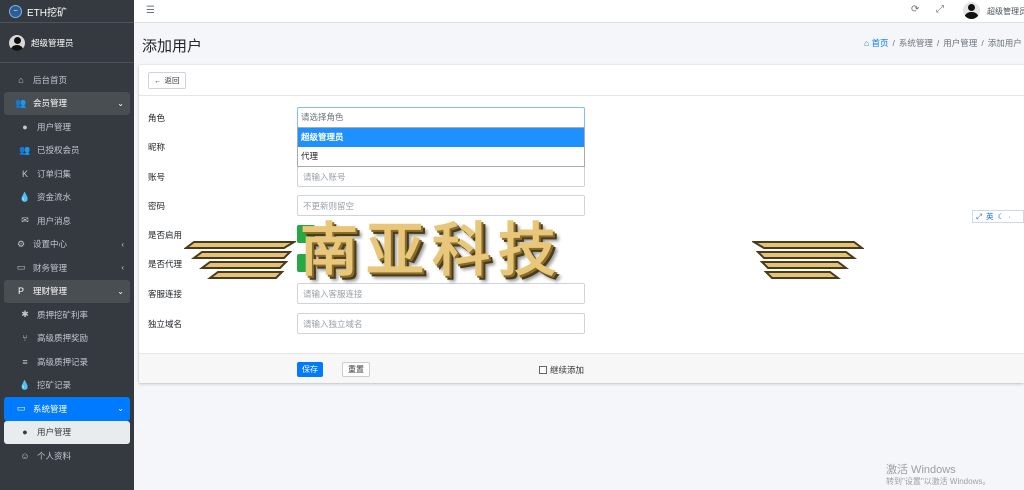 The width and height of the screenshot is (1024, 490). Describe the element at coordinates (25, 338) in the screenshot. I see `branch-icon: ⑂` at that location.